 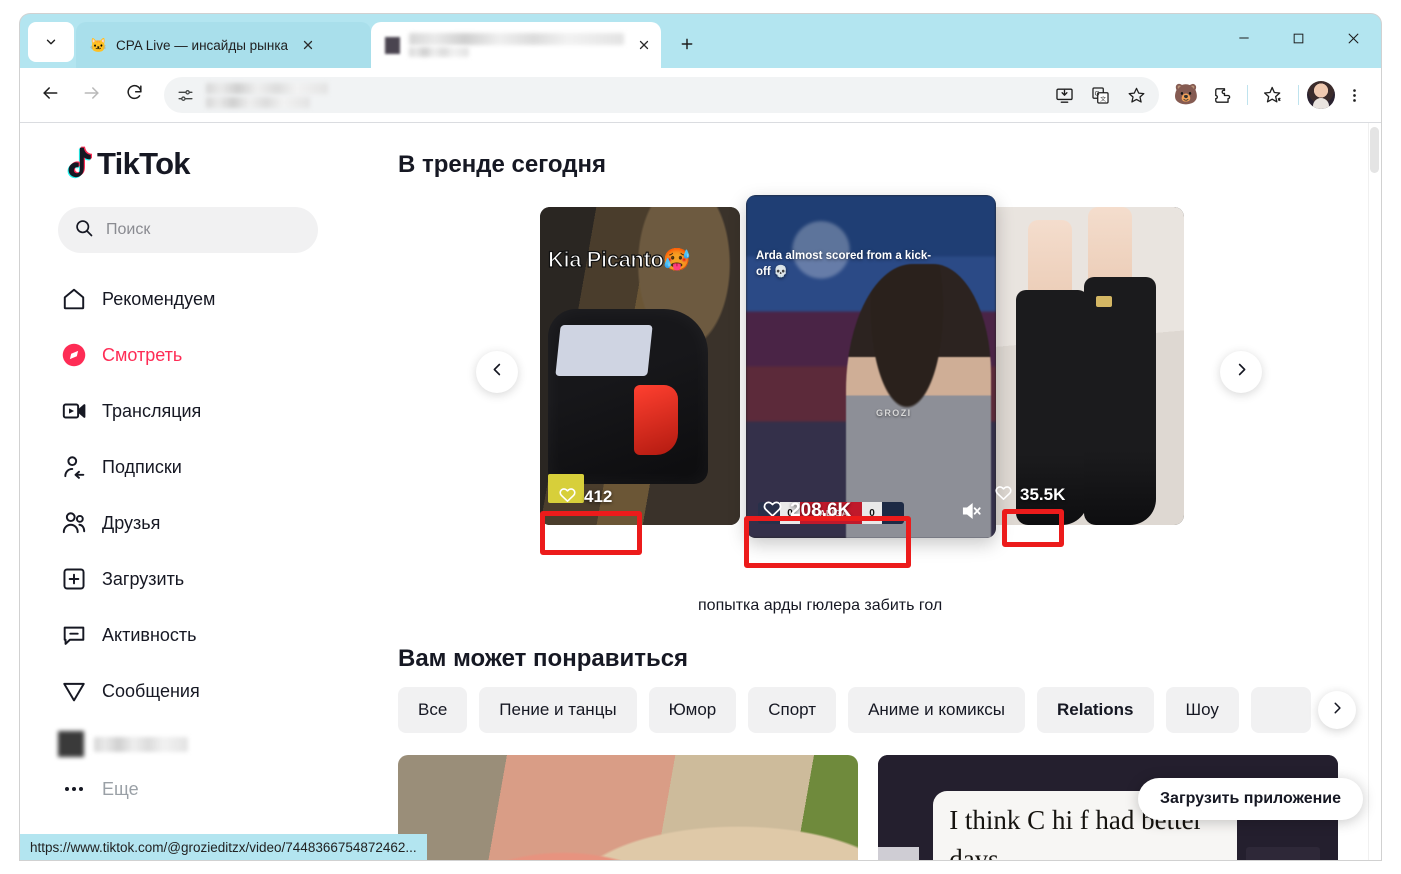 I want to click on back-button, so click(x=50, y=95).